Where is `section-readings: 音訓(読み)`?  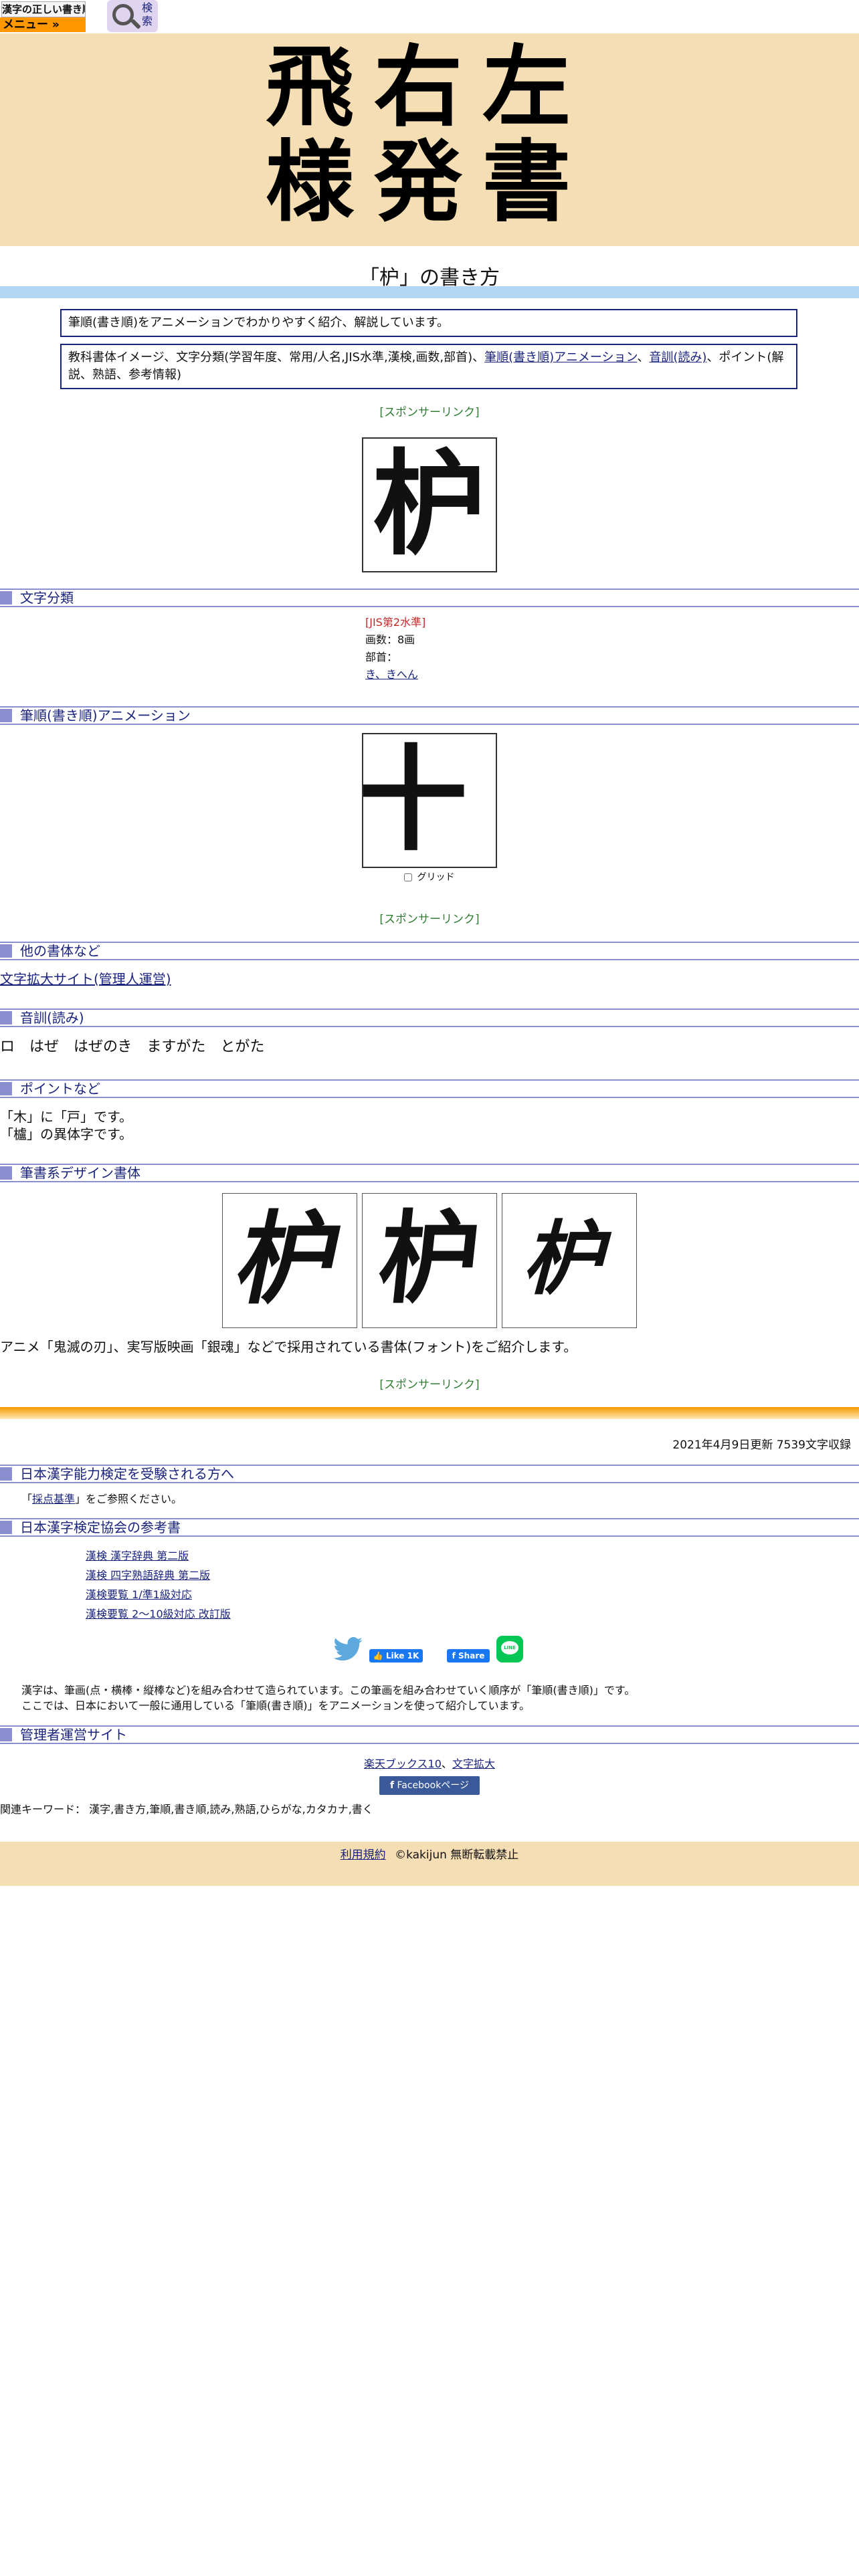
section-readings: 音訓(読み) is located at coordinates (429, 1018).